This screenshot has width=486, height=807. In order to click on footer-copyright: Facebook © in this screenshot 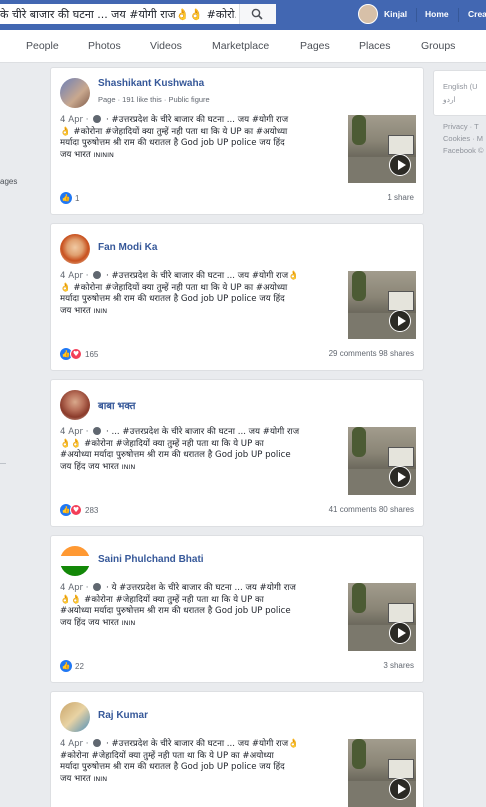, I will do `click(463, 150)`.